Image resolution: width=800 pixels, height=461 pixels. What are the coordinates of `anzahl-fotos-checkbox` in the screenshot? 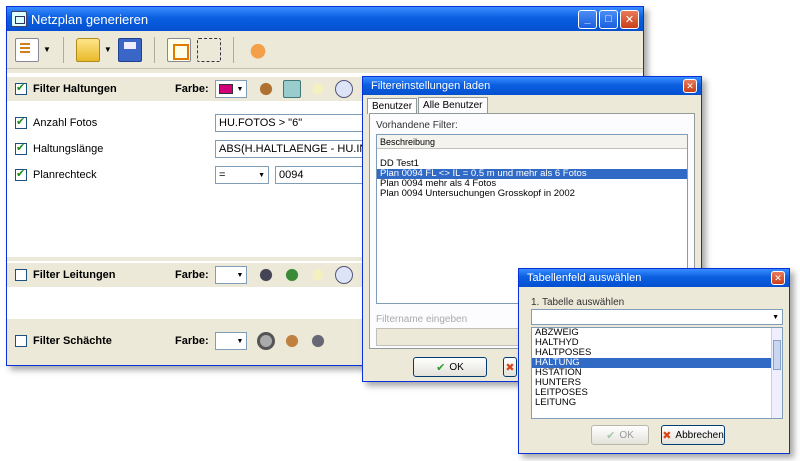 It's located at (21, 122).